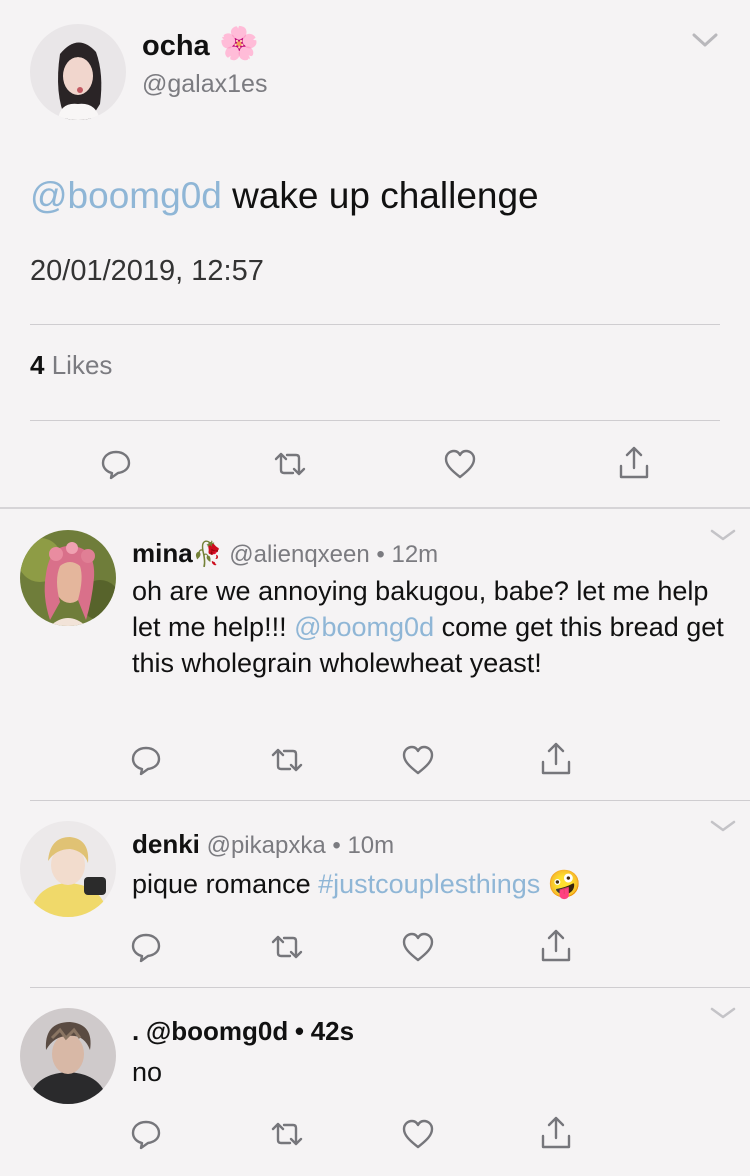 The image size is (750, 1176). I want to click on likes-count: 4 Likes, so click(71, 365).